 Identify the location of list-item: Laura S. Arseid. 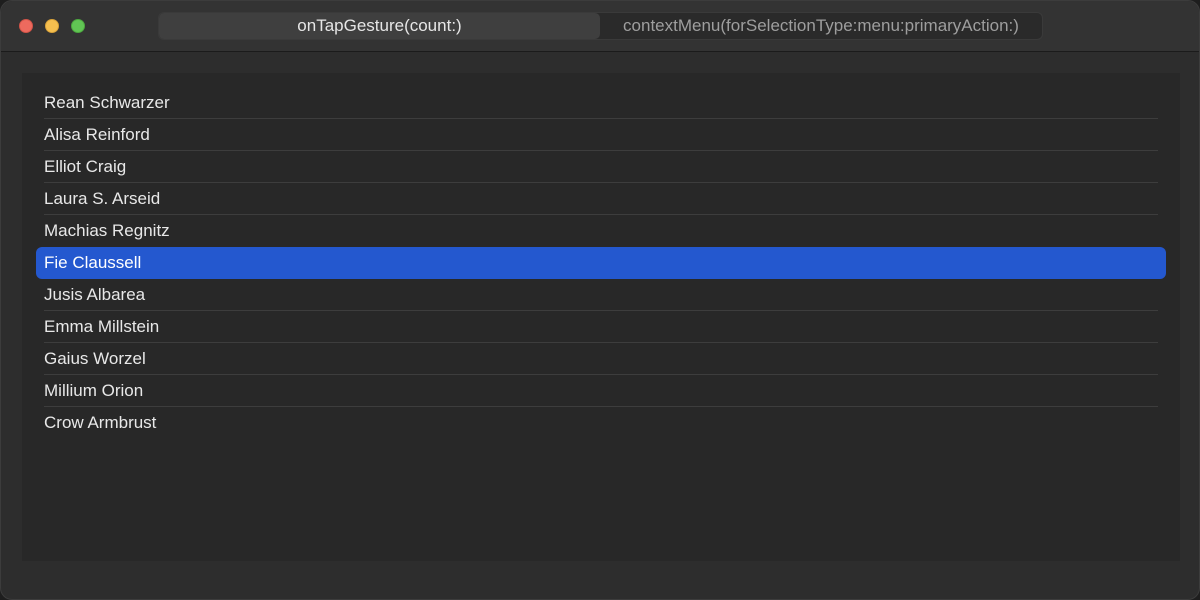
(601, 199).